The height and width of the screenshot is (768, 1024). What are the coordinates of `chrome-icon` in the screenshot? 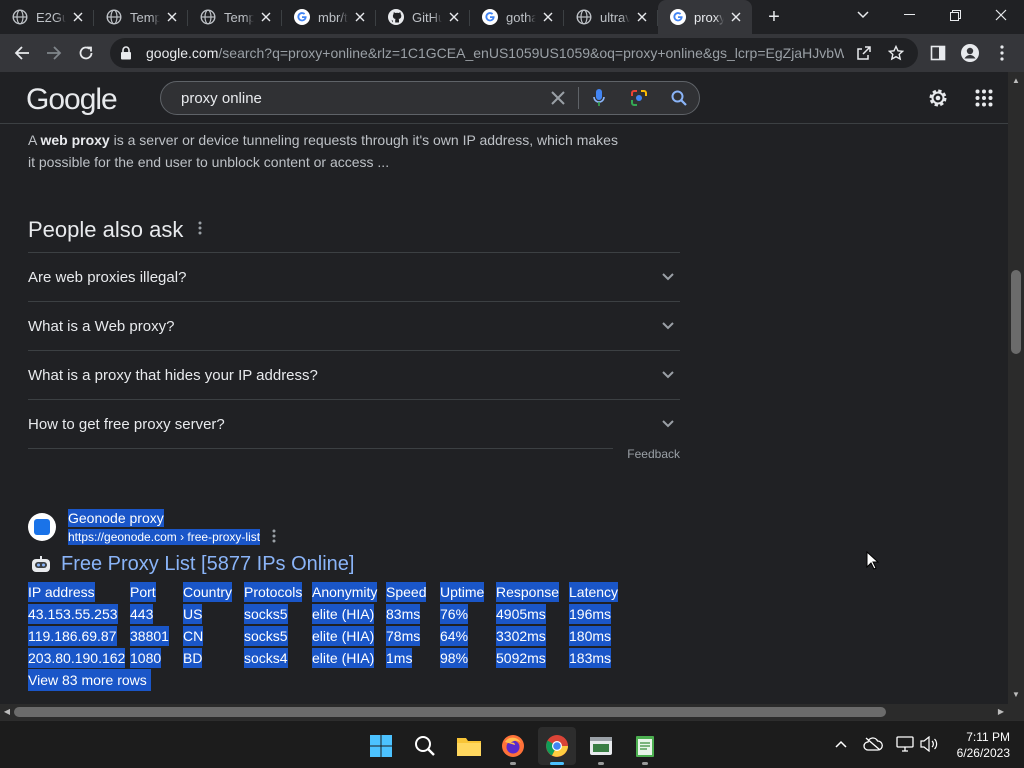 It's located at (557, 746).